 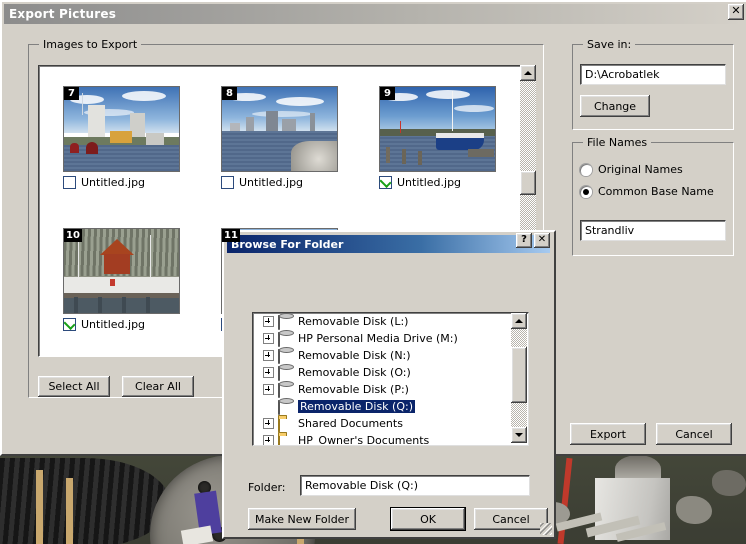 I want to click on tree-item: Removable Disk (O:), so click(x=390, y=372).